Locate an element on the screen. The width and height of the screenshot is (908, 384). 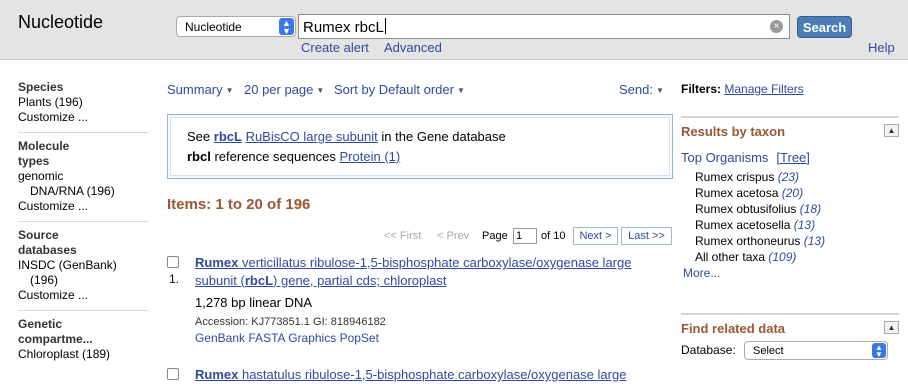
graphics-link: Graphics is located at coordinates (312, 338).